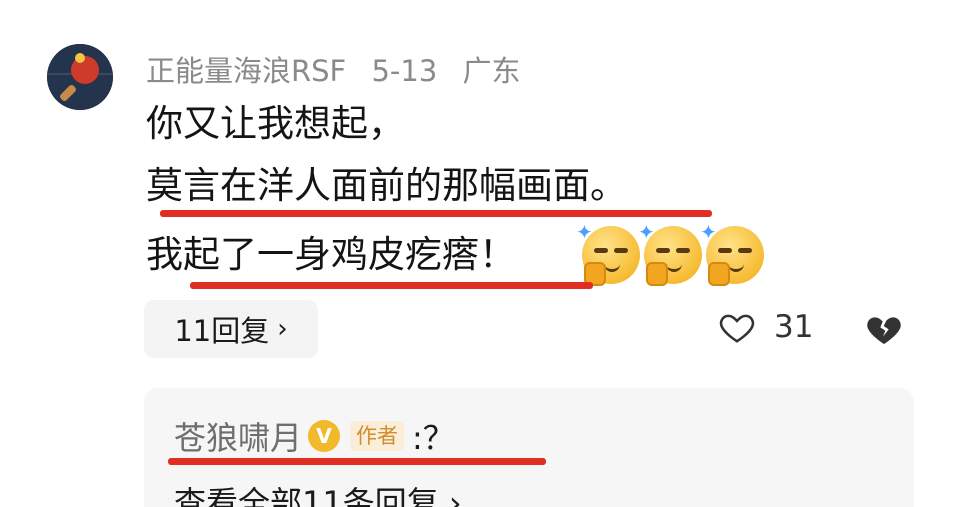  Describe the element at coordinates (386, 185) in the screenshot. I see `comment-line-2: 莫言在洋人面前的那幅画面。` at that location.